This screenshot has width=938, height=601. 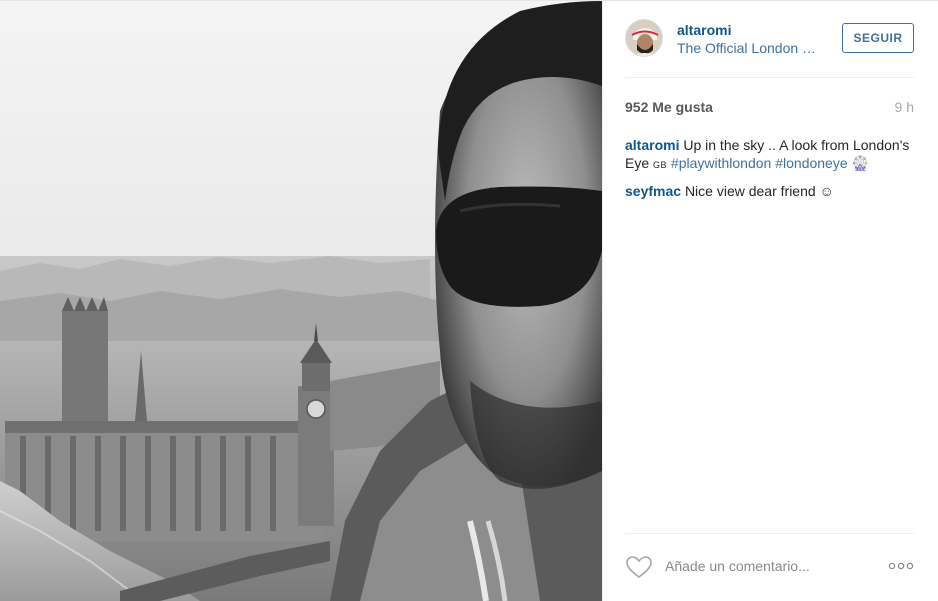 I want to click on ferris-wheel-icon: 🎡, so click(x=860, y=163).